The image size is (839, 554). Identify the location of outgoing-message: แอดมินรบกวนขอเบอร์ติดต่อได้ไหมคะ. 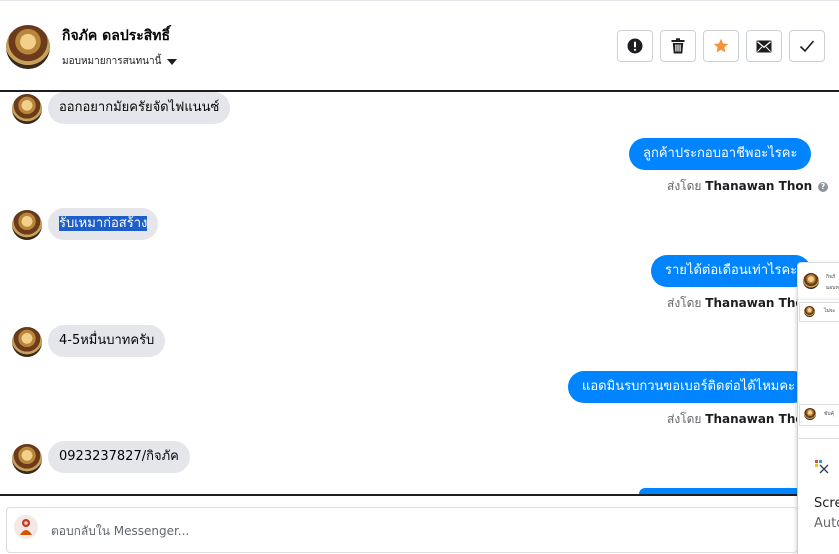
(689, 387).